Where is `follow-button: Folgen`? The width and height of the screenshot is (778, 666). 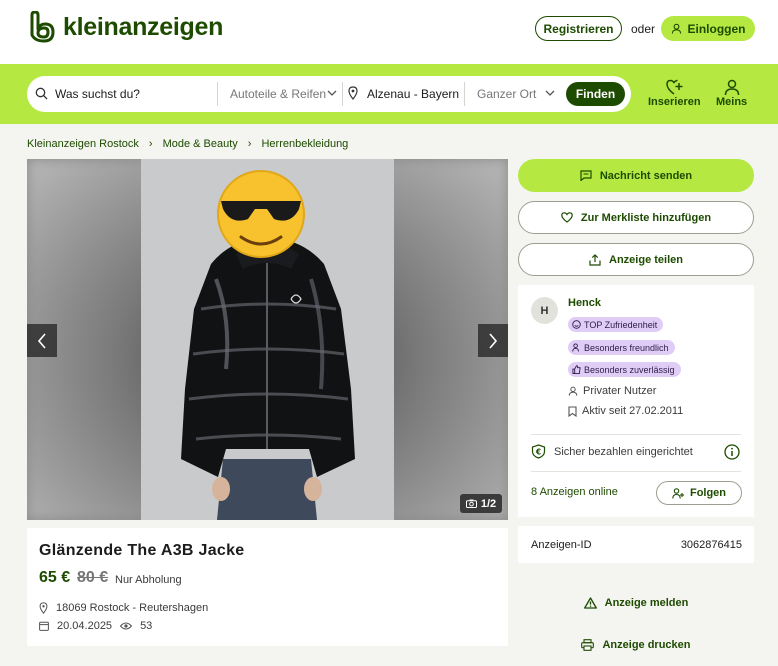 follow-button: Folgen is located at coordinates (699, 493).